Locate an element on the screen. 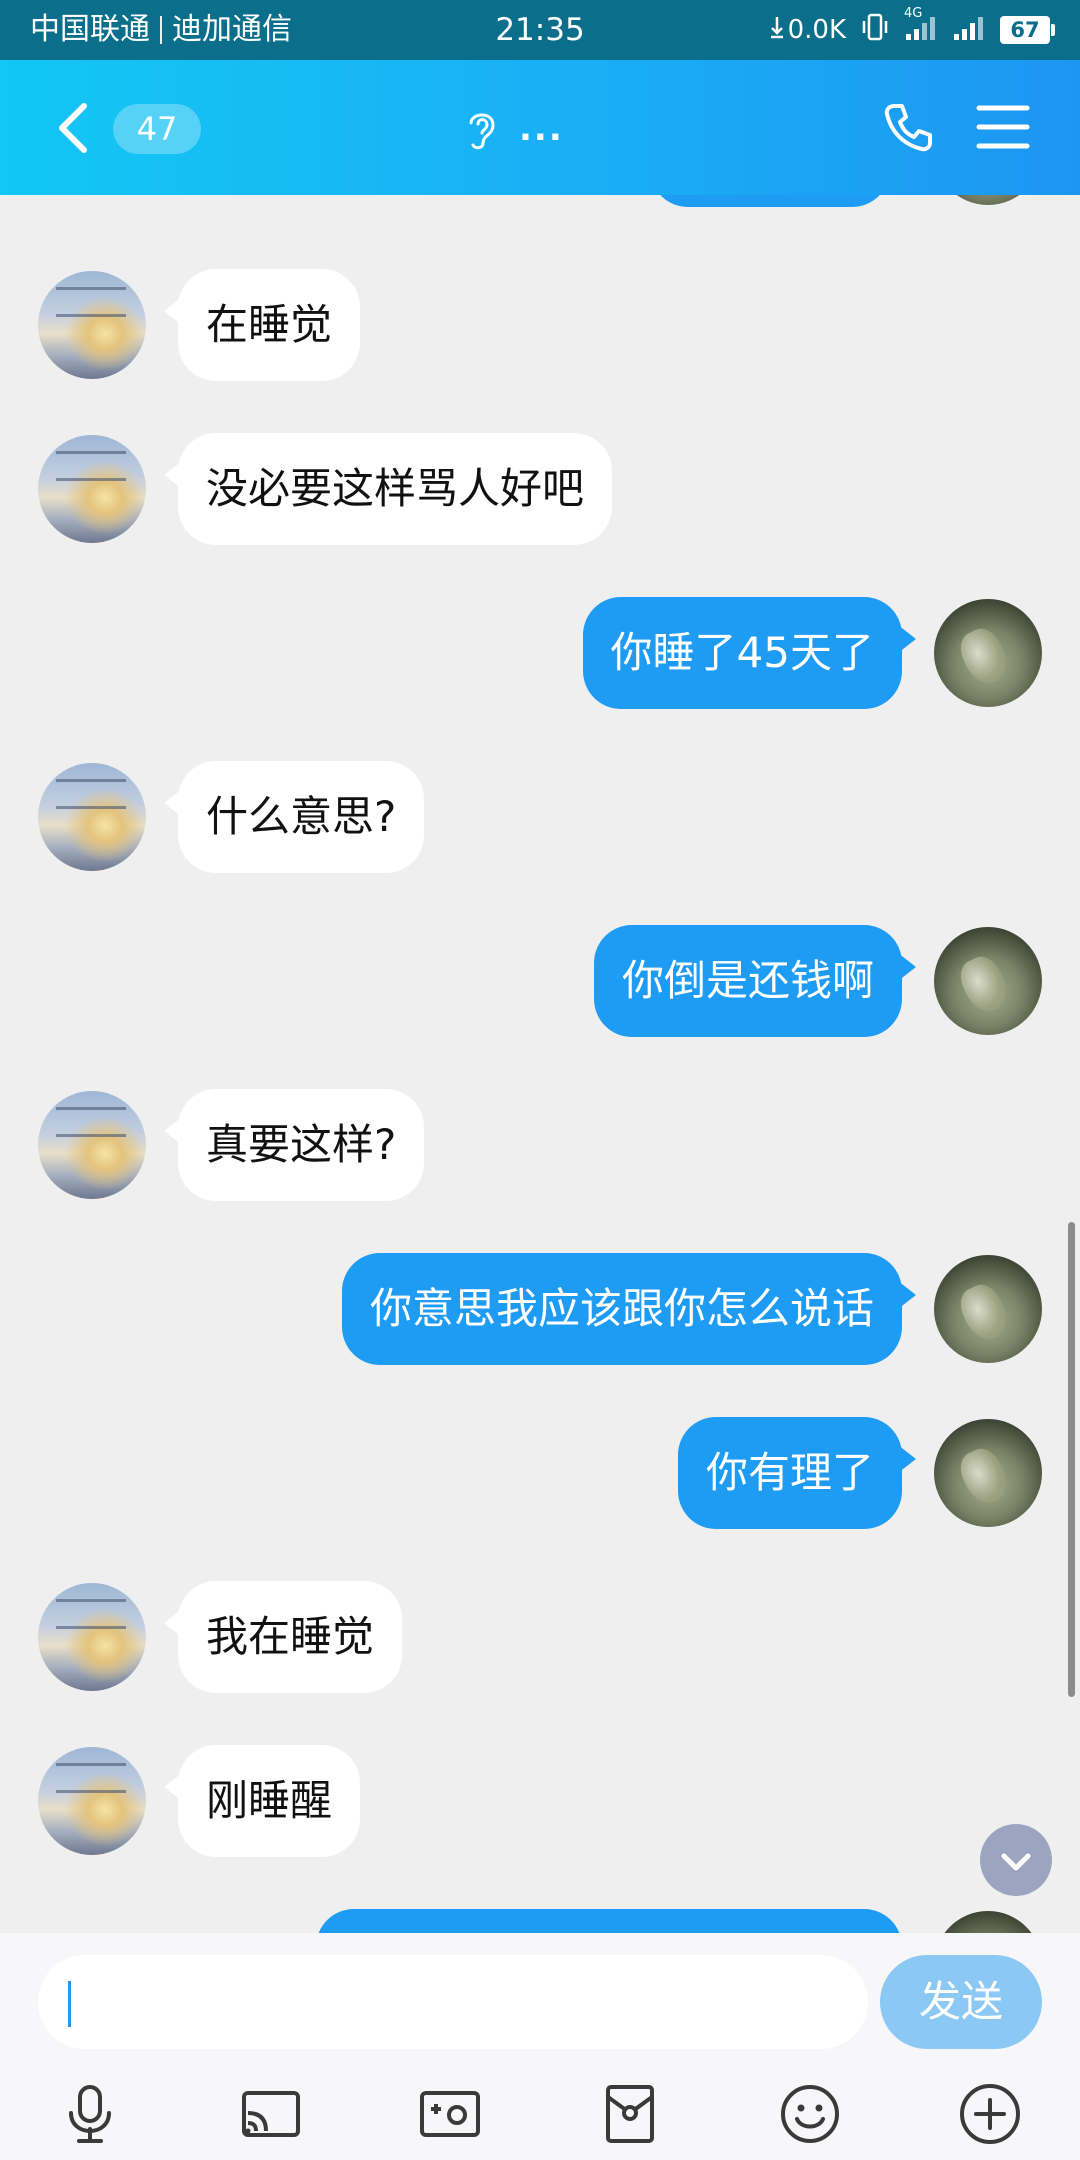  net-speed: 0.0K is located at coordinates (816, 30).